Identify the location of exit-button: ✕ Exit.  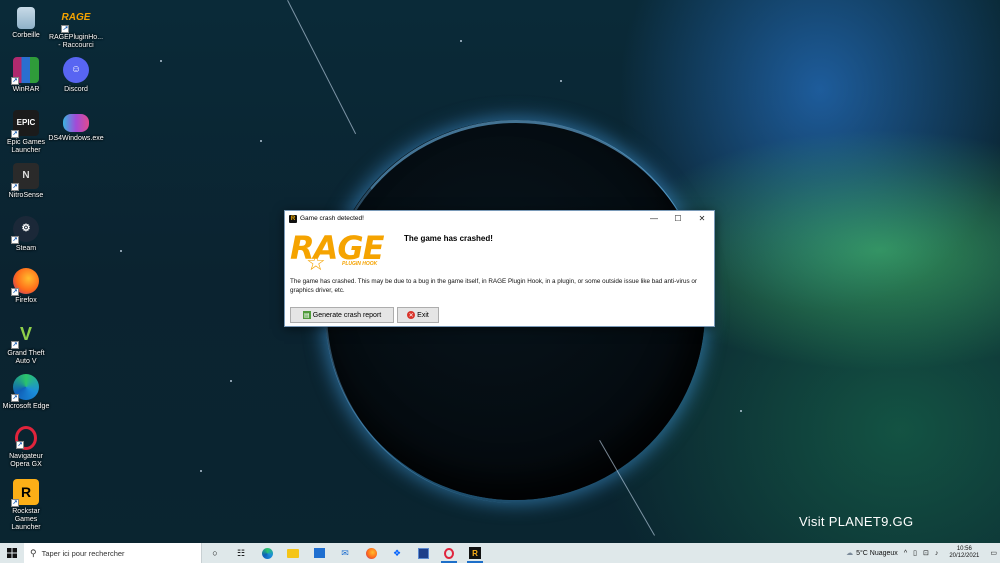
(418, 315).